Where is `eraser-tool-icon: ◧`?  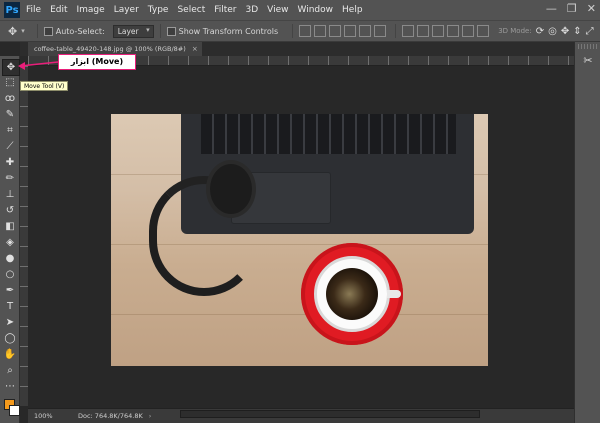 eraser-tool-icon: ◧ is located at coordinates (10, 226).